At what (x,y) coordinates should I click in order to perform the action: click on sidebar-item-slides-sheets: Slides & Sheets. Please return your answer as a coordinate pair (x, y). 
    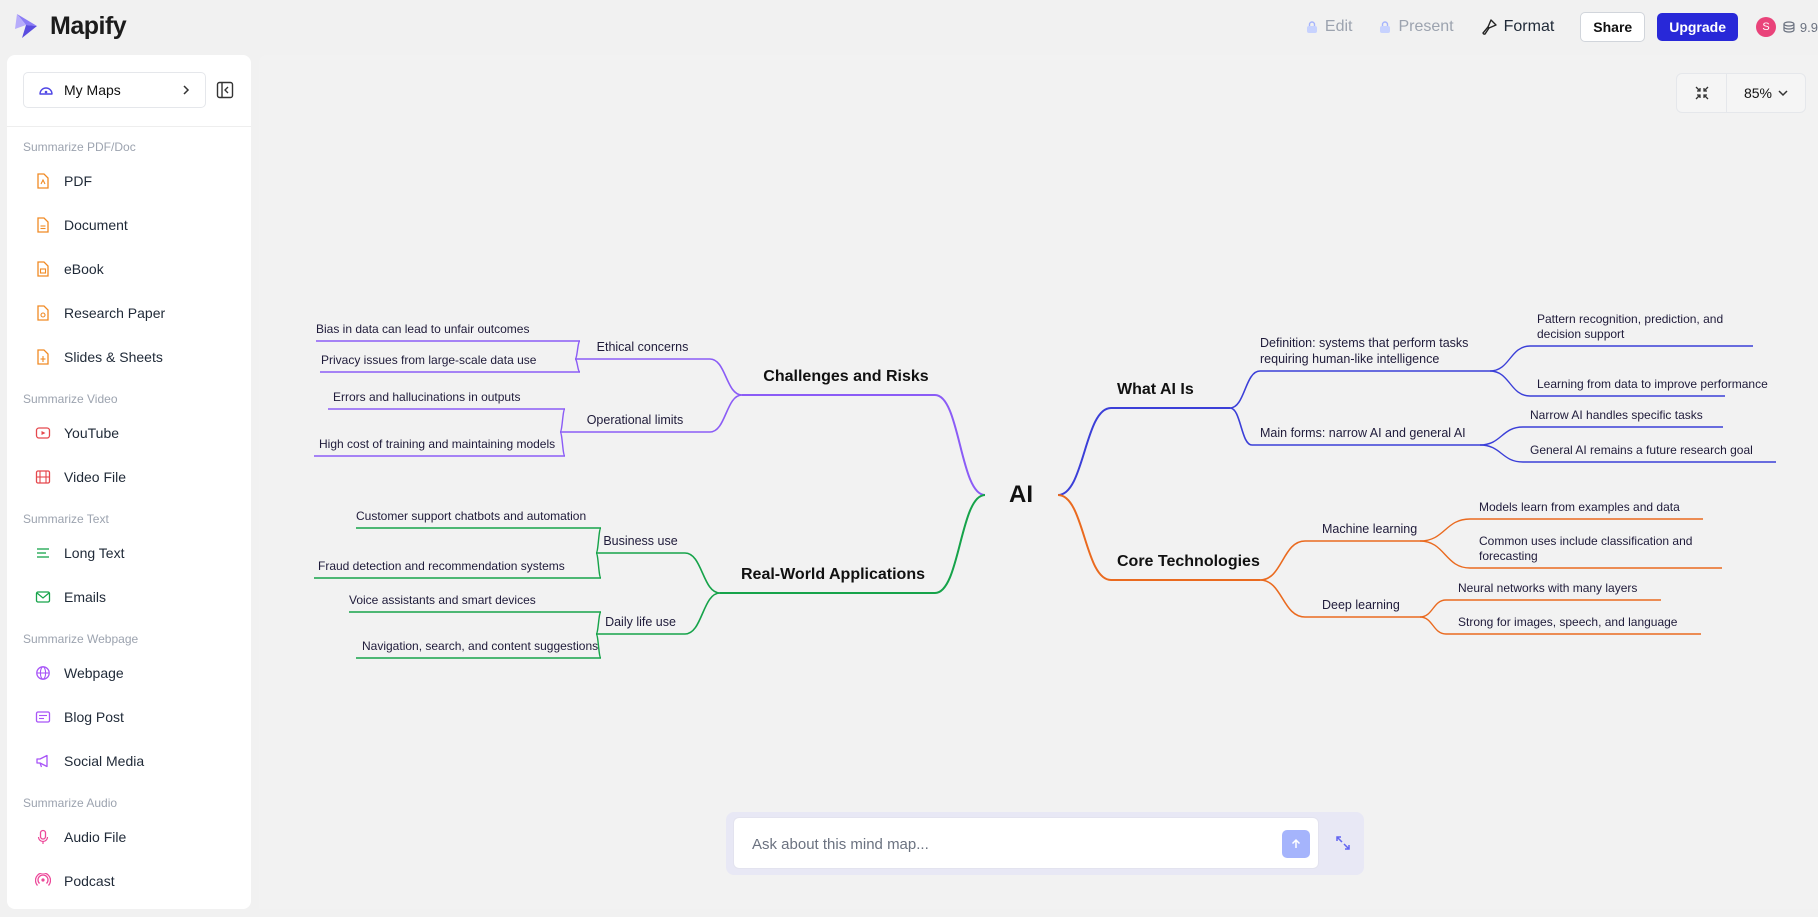
    Looking at the image, I should click on (129, 357).